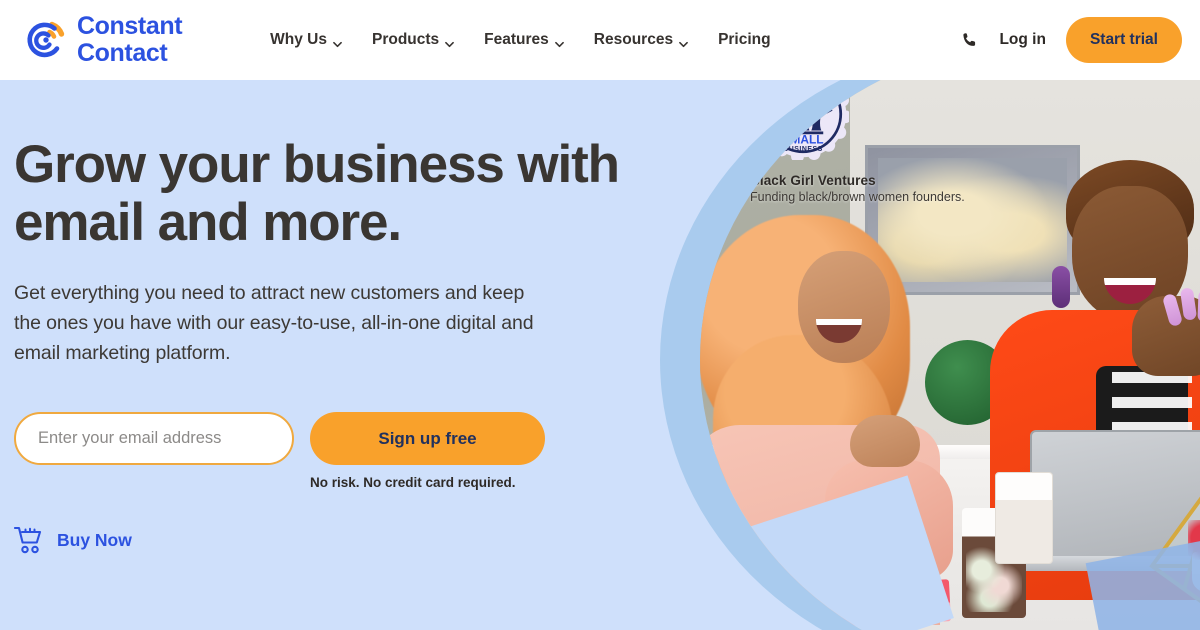  I want to click on buy-now-link: Buy Now, so click(72, 540).